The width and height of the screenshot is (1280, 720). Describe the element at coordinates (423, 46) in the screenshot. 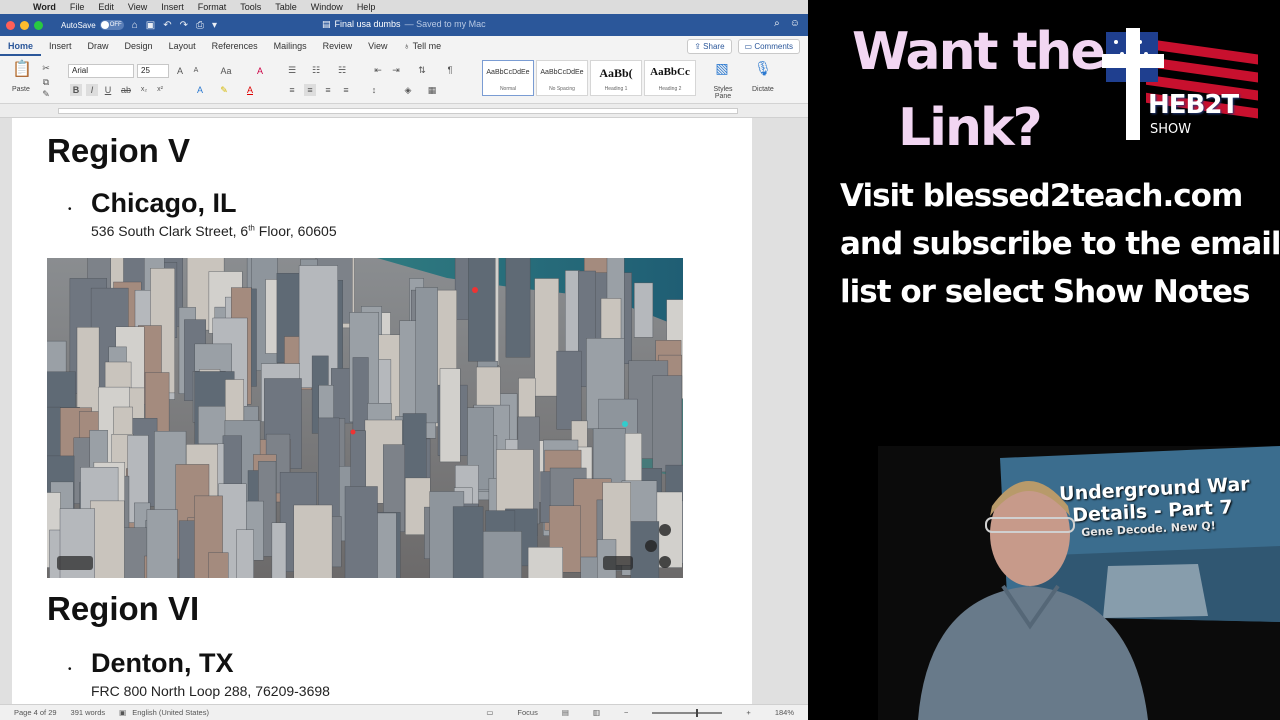

I see `tell-me-search: ♁ Tell me` at that location.